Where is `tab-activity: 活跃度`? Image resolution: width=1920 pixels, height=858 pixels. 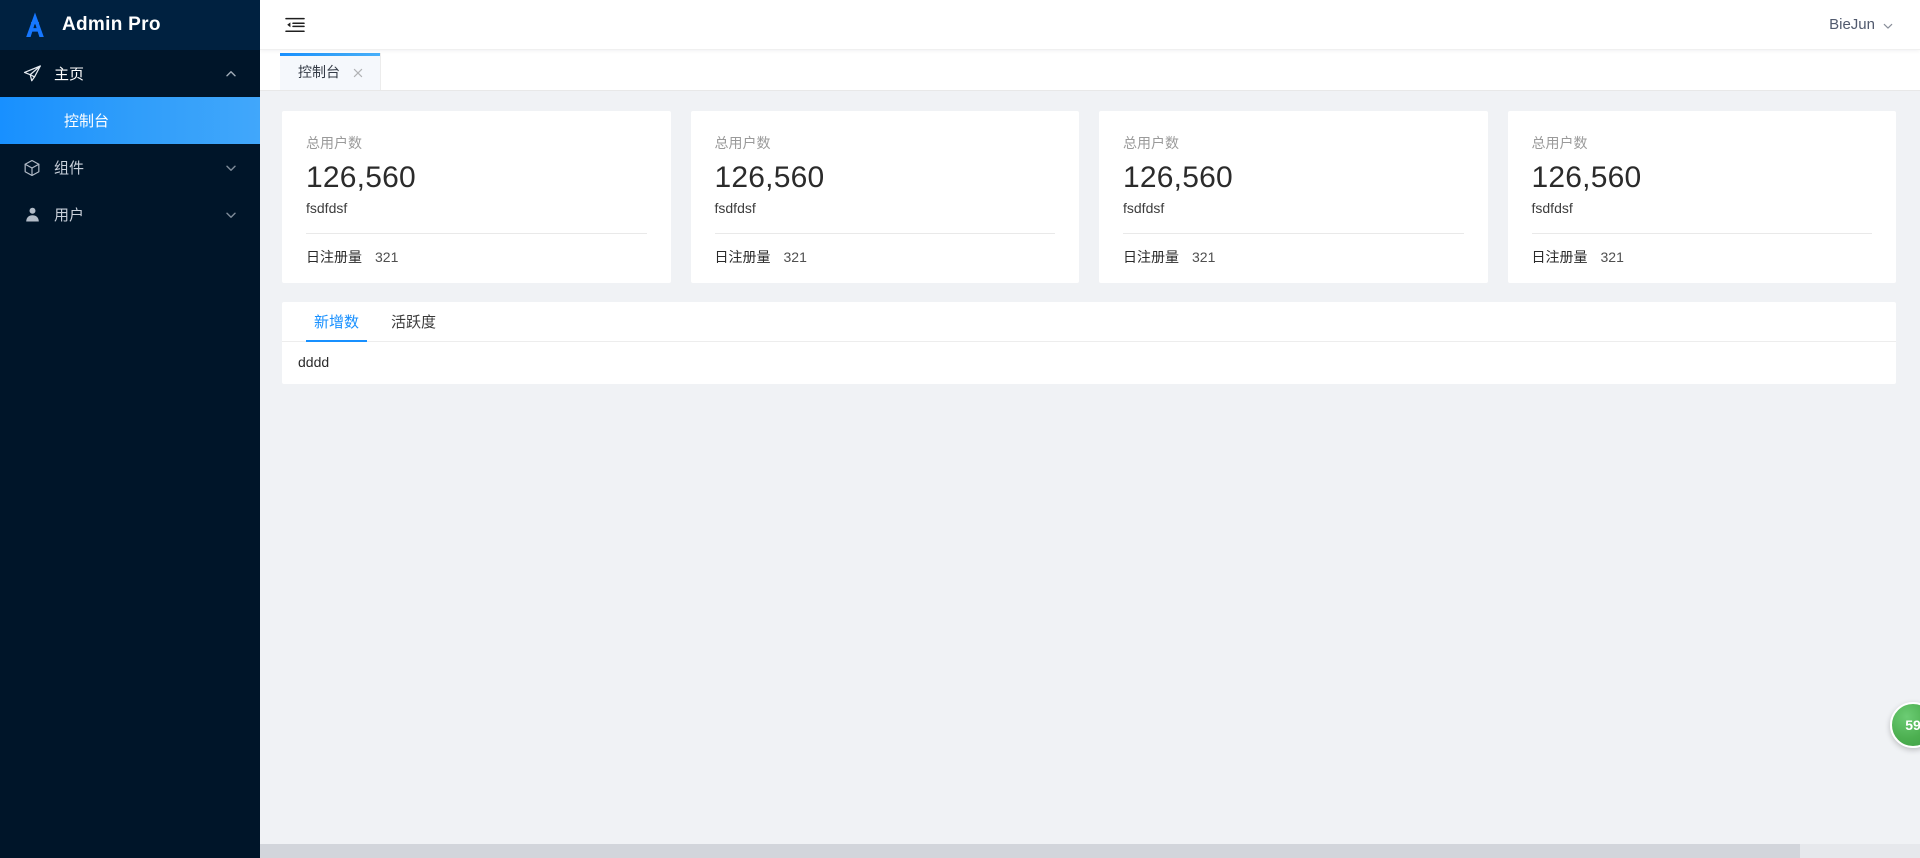 tab-activity: 活跃度 is located at coordinates (413, 321).